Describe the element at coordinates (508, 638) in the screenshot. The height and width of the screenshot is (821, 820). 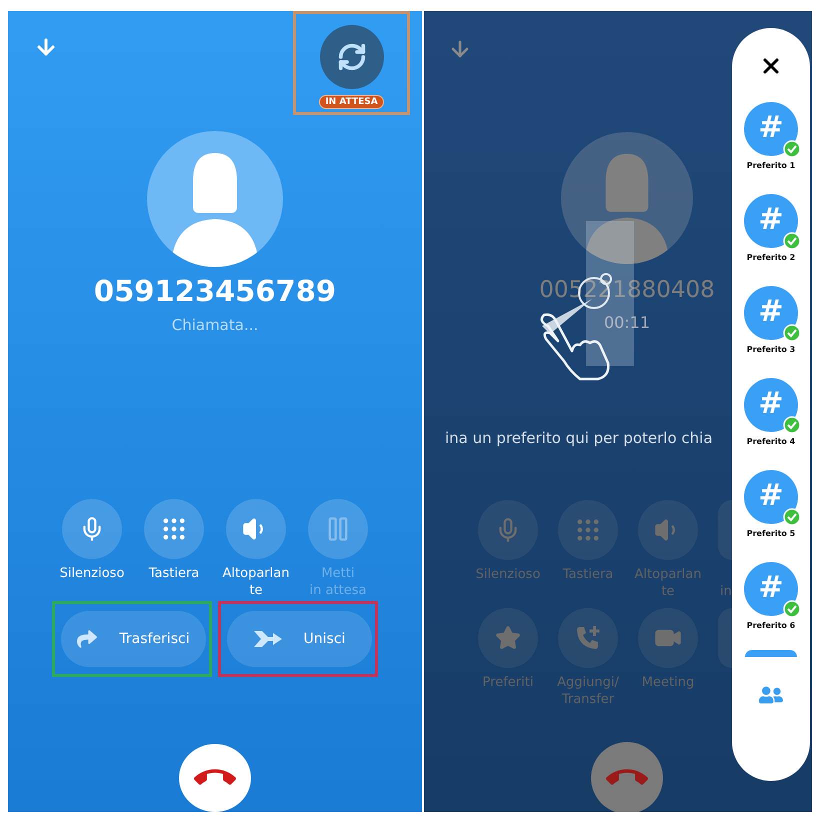
I see `star-icon` at that location.